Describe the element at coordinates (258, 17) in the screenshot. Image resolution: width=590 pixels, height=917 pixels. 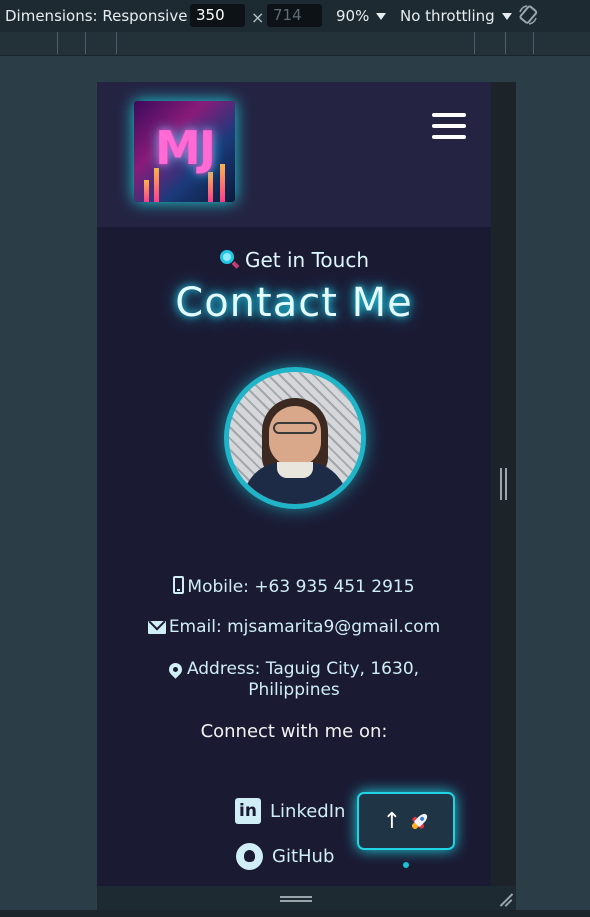
I see `times-sign: ×` at that location.